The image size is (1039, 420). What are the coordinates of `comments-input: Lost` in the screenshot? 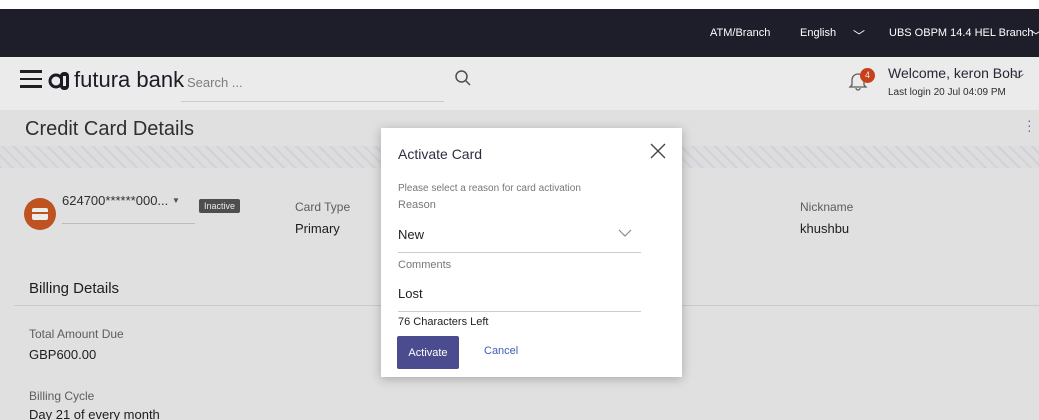 It's located at (410, 293).